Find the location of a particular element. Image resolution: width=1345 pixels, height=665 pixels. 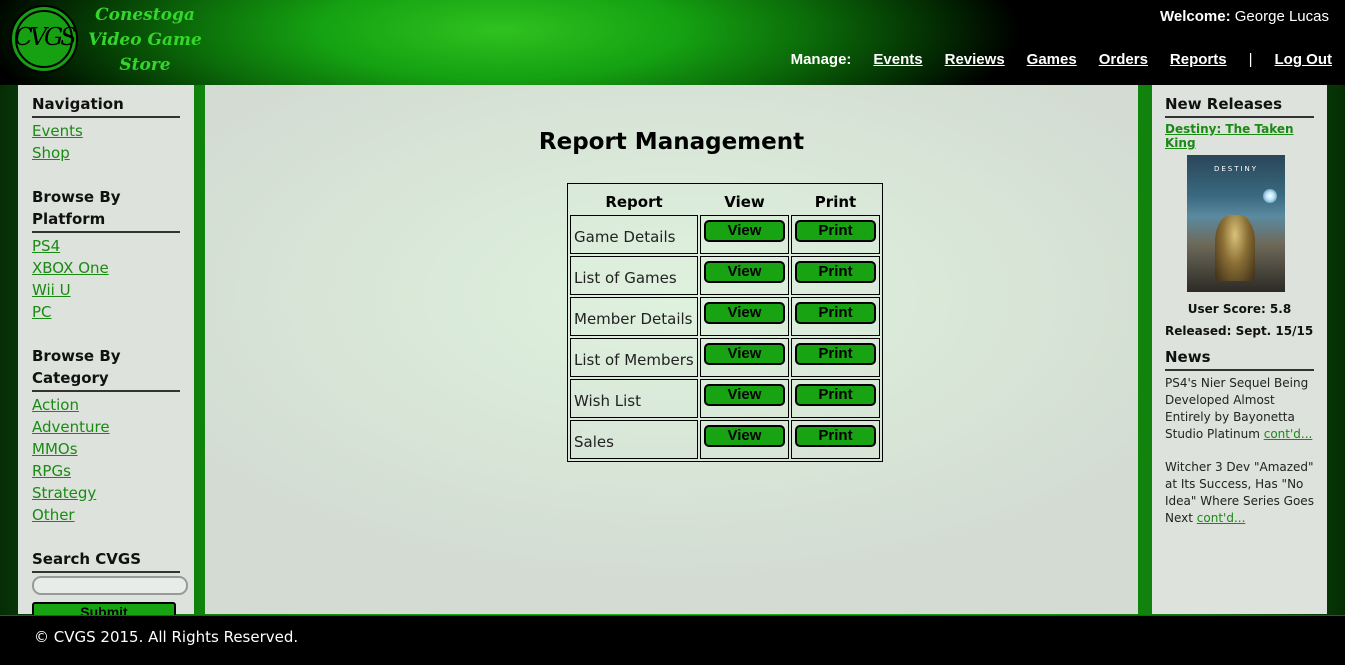

category-link-strategy: Strategy is located at coordinates (106, 493).